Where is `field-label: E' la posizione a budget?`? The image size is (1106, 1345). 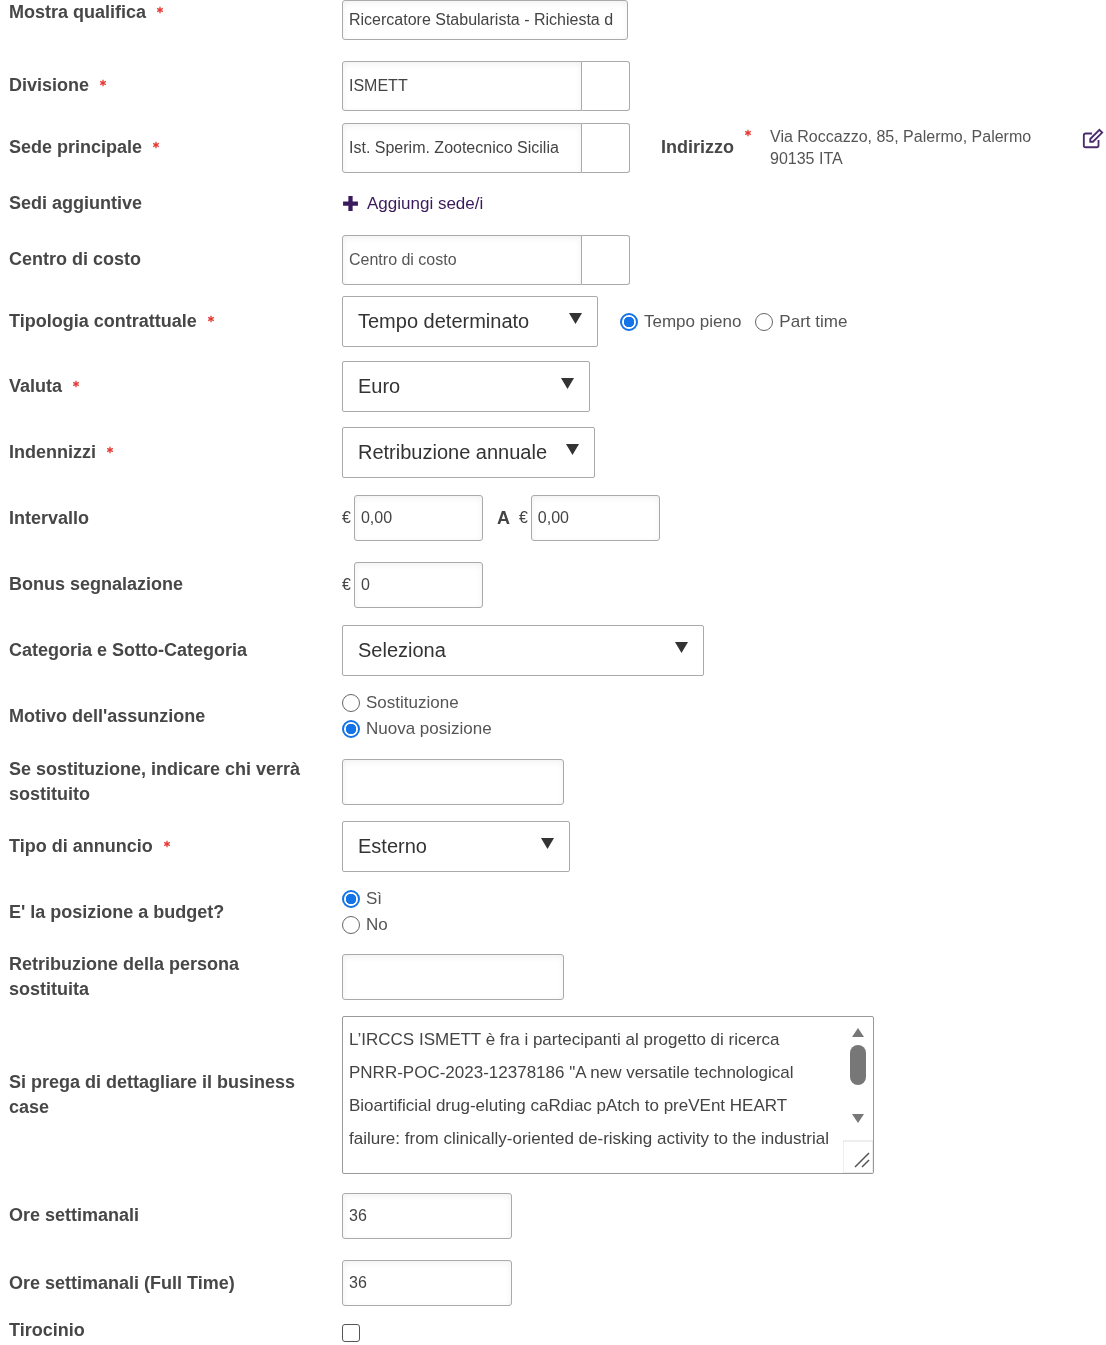
field-label: E' la posizione a budget? is located at coordinates (117, 912).